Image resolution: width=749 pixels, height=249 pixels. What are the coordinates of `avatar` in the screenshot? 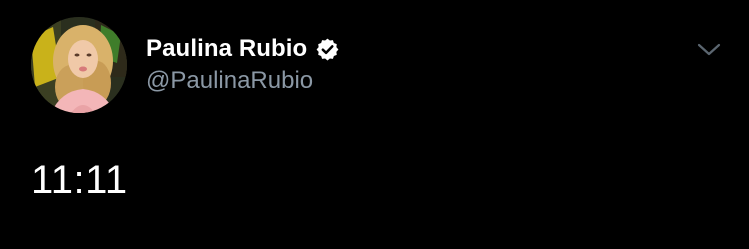 It's located at (79, 65).